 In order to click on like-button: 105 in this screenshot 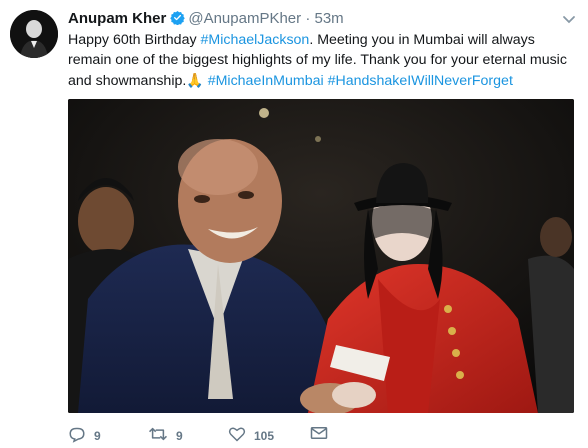, I will do `click(251, 435)`.